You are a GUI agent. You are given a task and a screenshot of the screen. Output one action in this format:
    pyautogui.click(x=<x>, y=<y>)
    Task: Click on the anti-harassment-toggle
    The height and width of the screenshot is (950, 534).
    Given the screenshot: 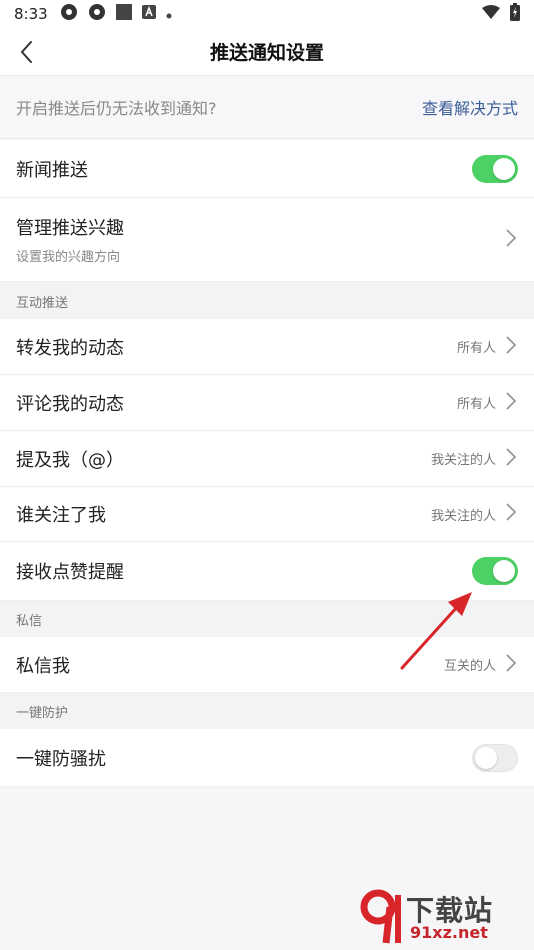 What is the action you would take?
    pyautogui.click(x=495, y=757)
    